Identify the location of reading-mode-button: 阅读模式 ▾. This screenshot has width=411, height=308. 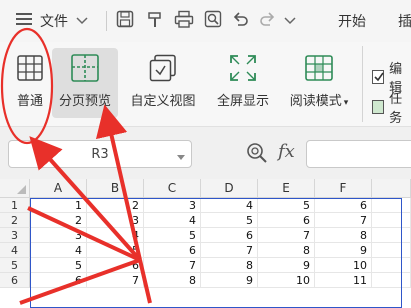
(319, 83).